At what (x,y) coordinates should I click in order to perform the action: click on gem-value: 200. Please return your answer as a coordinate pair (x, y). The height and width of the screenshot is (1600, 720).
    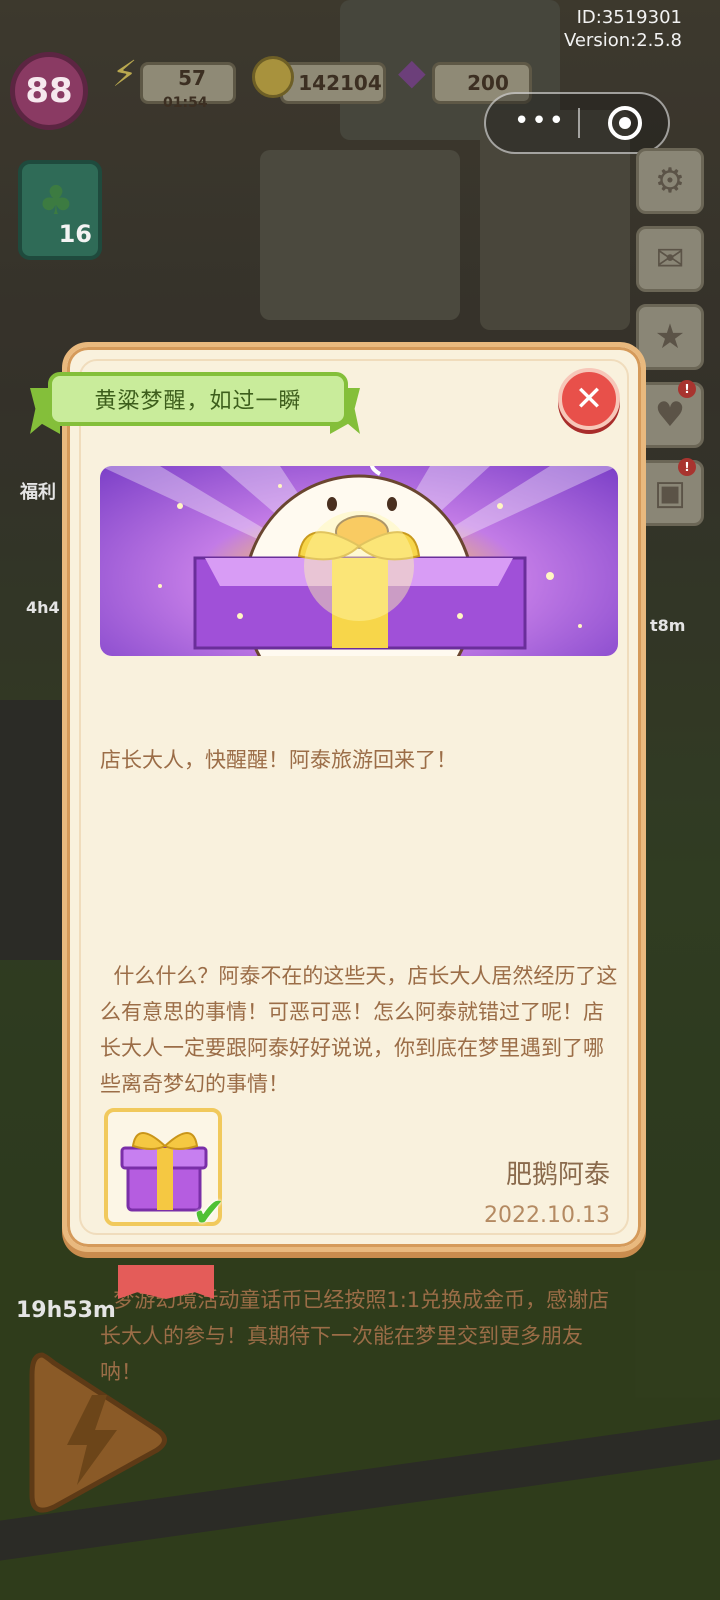
    Looking at the image, I should click on (488, 83).